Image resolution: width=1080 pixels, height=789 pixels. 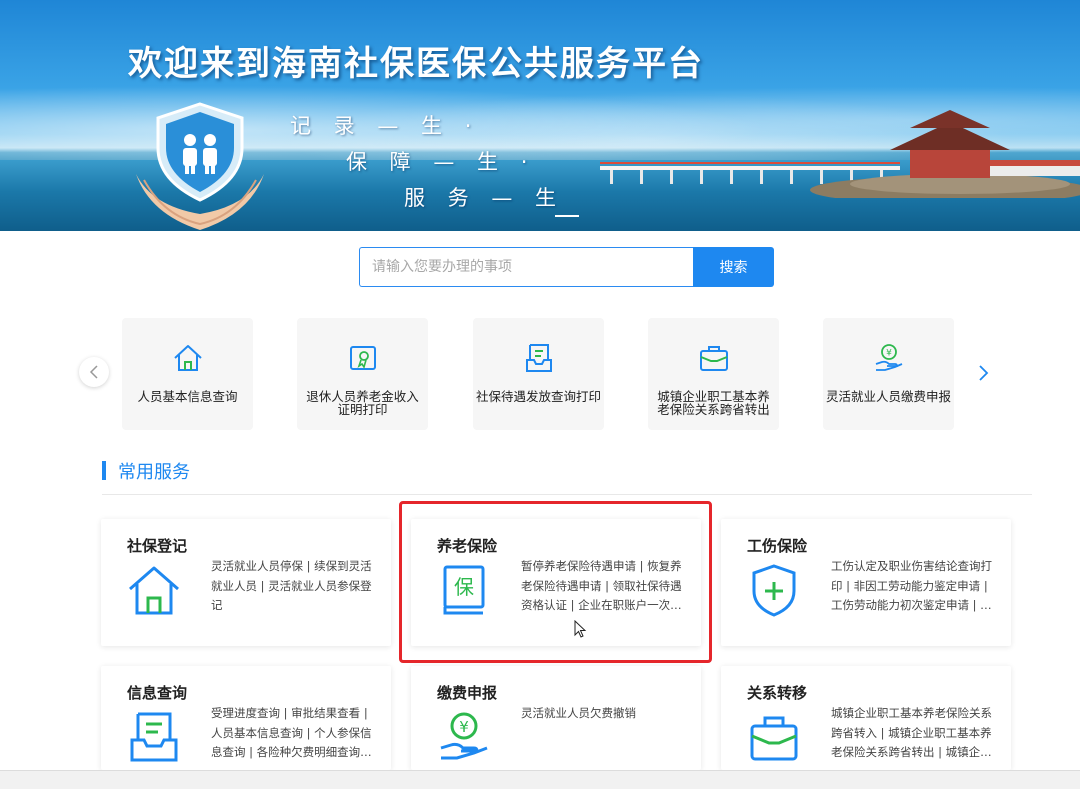 What do you see at coordinates (777, 546) in the screenshot?
I see `service-card-title: 工伤保险` at bounding box center [777, 546].